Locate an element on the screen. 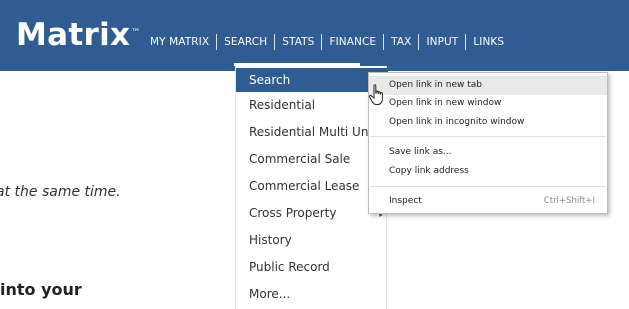 Image resolution: width=629 pixels, height=309 pixels. dropdown-item-commercial-lease: Commercial Lease is located at coordinates (312, 186).